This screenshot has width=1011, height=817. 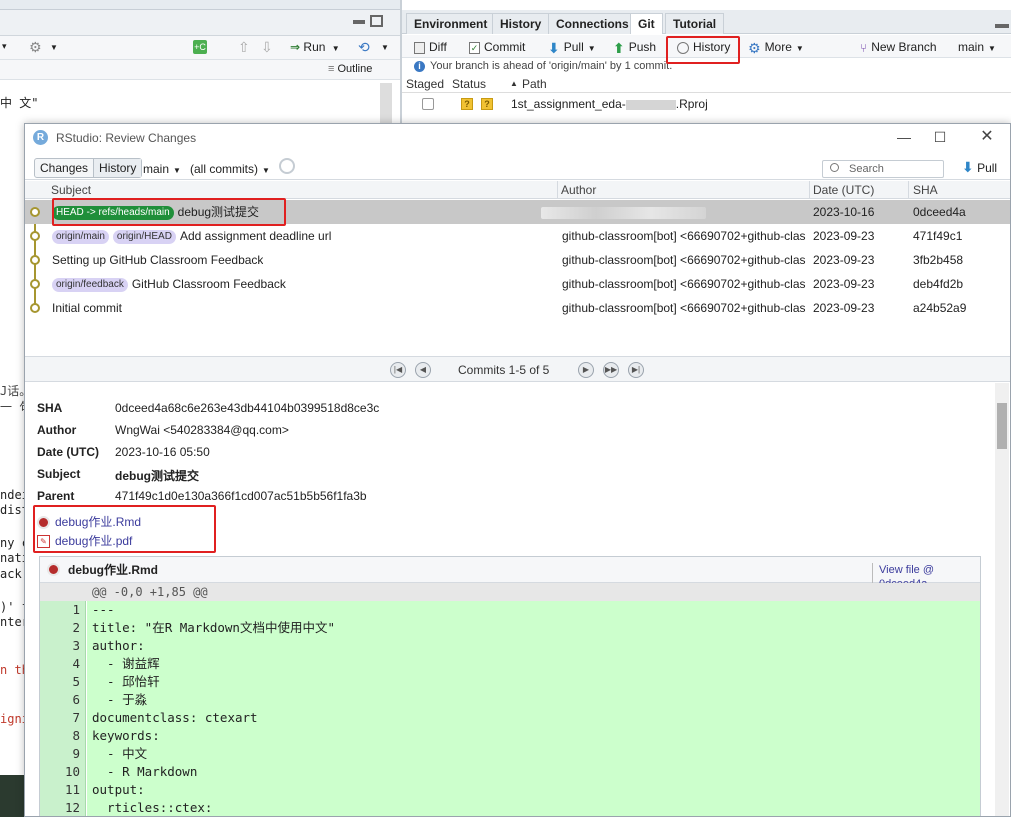 I want to click on maximize-pane-icon, so click(x=376, y=21).